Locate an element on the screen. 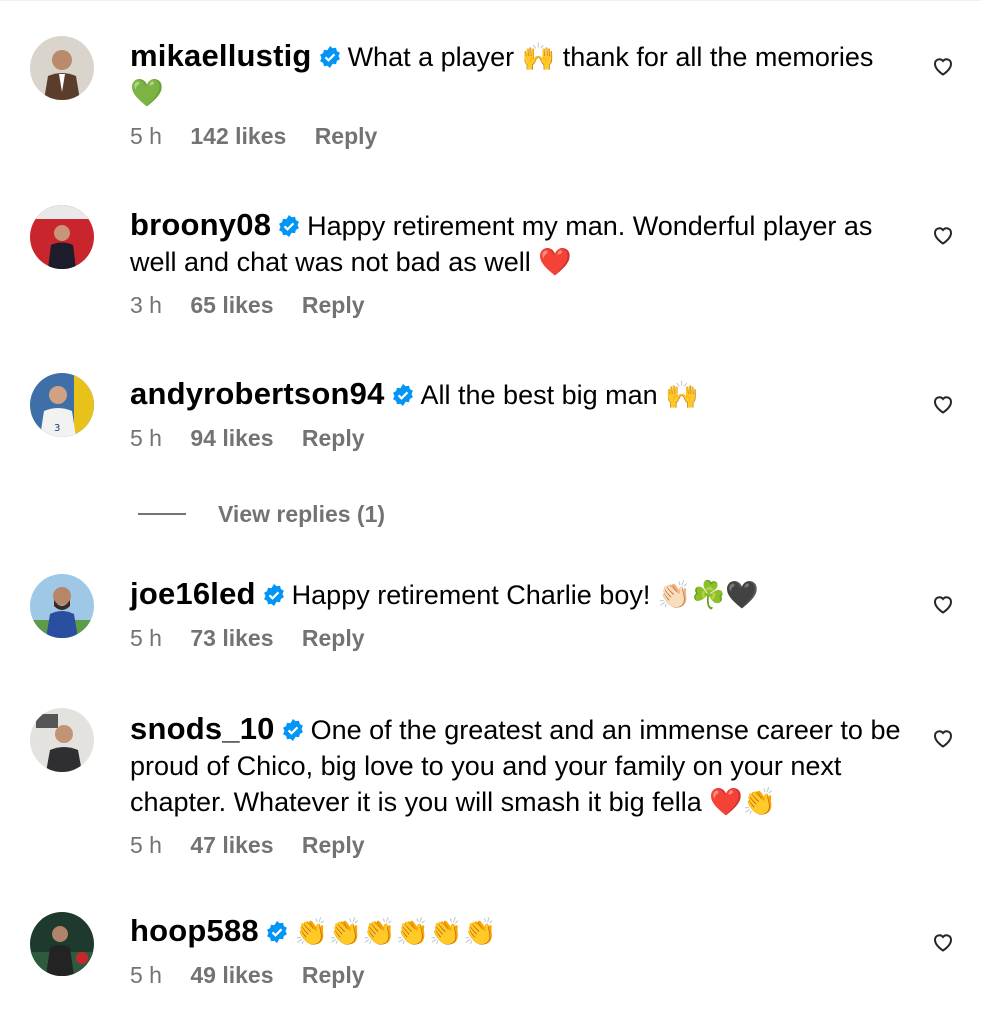  comment-meta: 5 h 73 likes Reply is located at coordinates (520, 638).